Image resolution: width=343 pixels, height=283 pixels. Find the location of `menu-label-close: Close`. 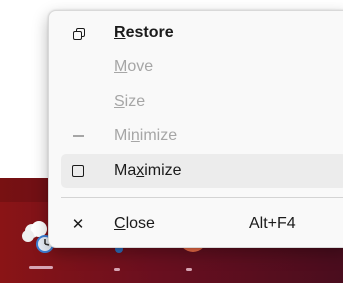

menu-label-close: Close is located at coordinates (134, 223).